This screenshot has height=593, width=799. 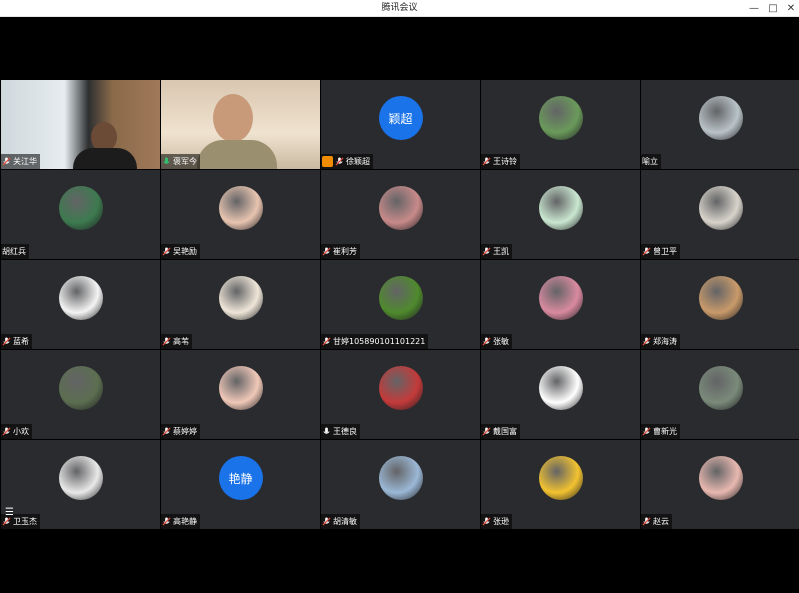 I want to click on participant-name: 关江华, so click(x=25, y=161).